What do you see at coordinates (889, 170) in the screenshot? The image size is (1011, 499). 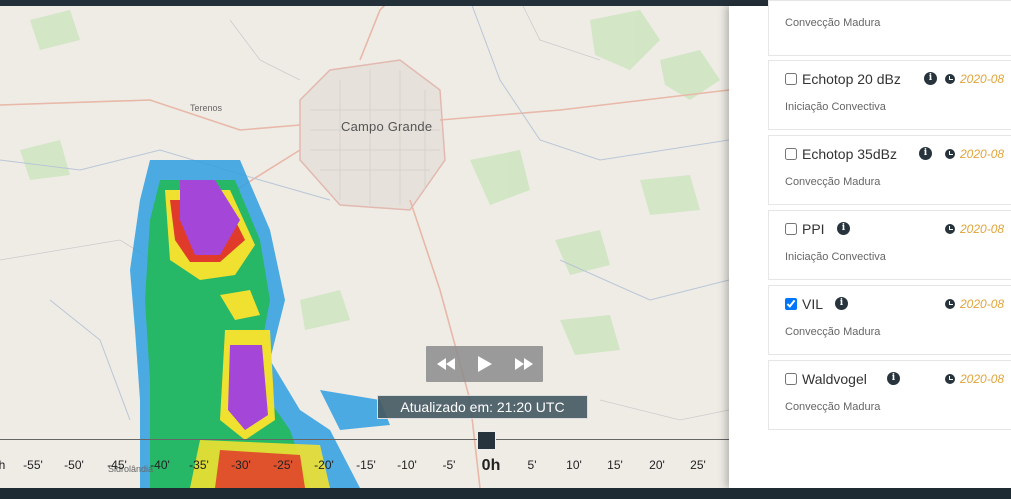 I see `layer-card-echotop-35: Echotop 35dBz i 2020-08 Convecção Madura` at bounding box center [889, 170].